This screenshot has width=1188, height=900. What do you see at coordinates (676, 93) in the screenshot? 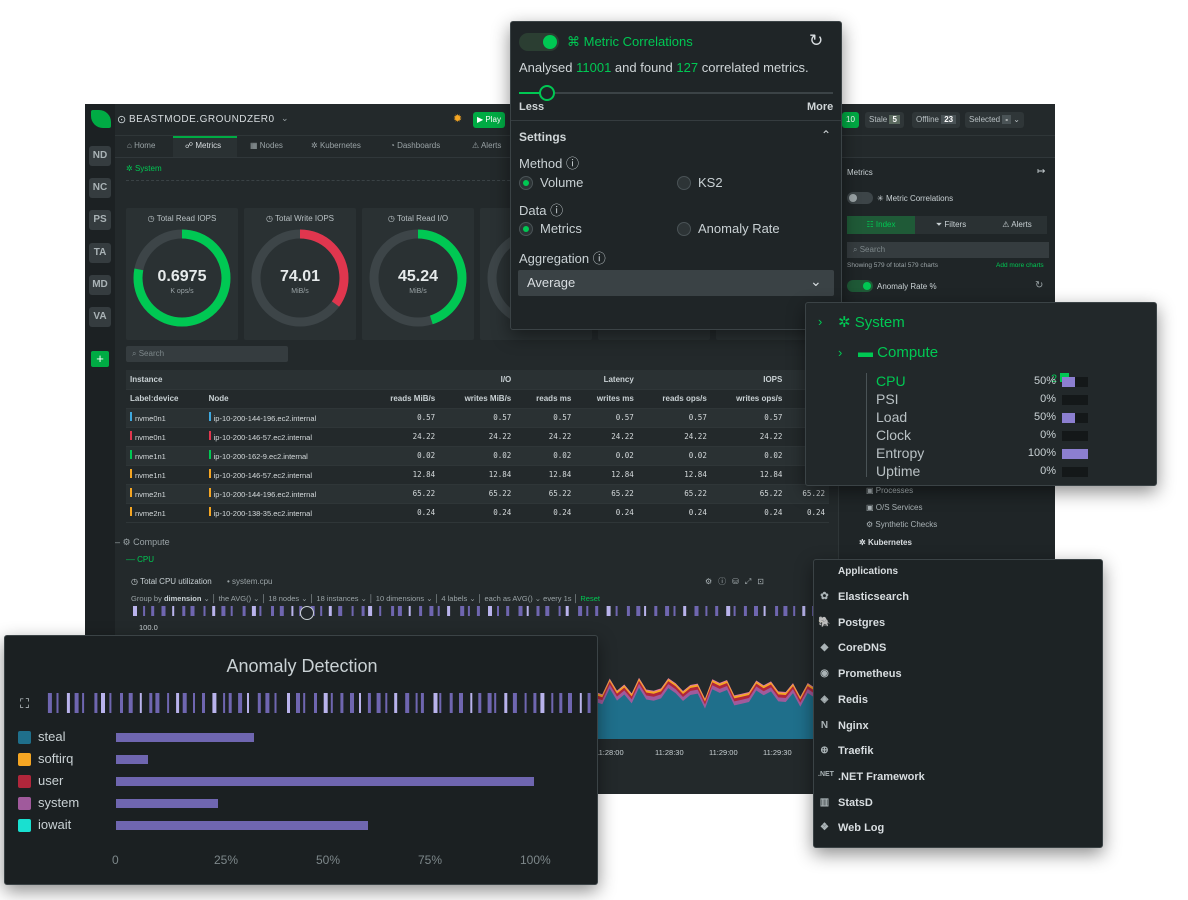
I see `sensitivity-slider-track` at bounding box center [676, 93].